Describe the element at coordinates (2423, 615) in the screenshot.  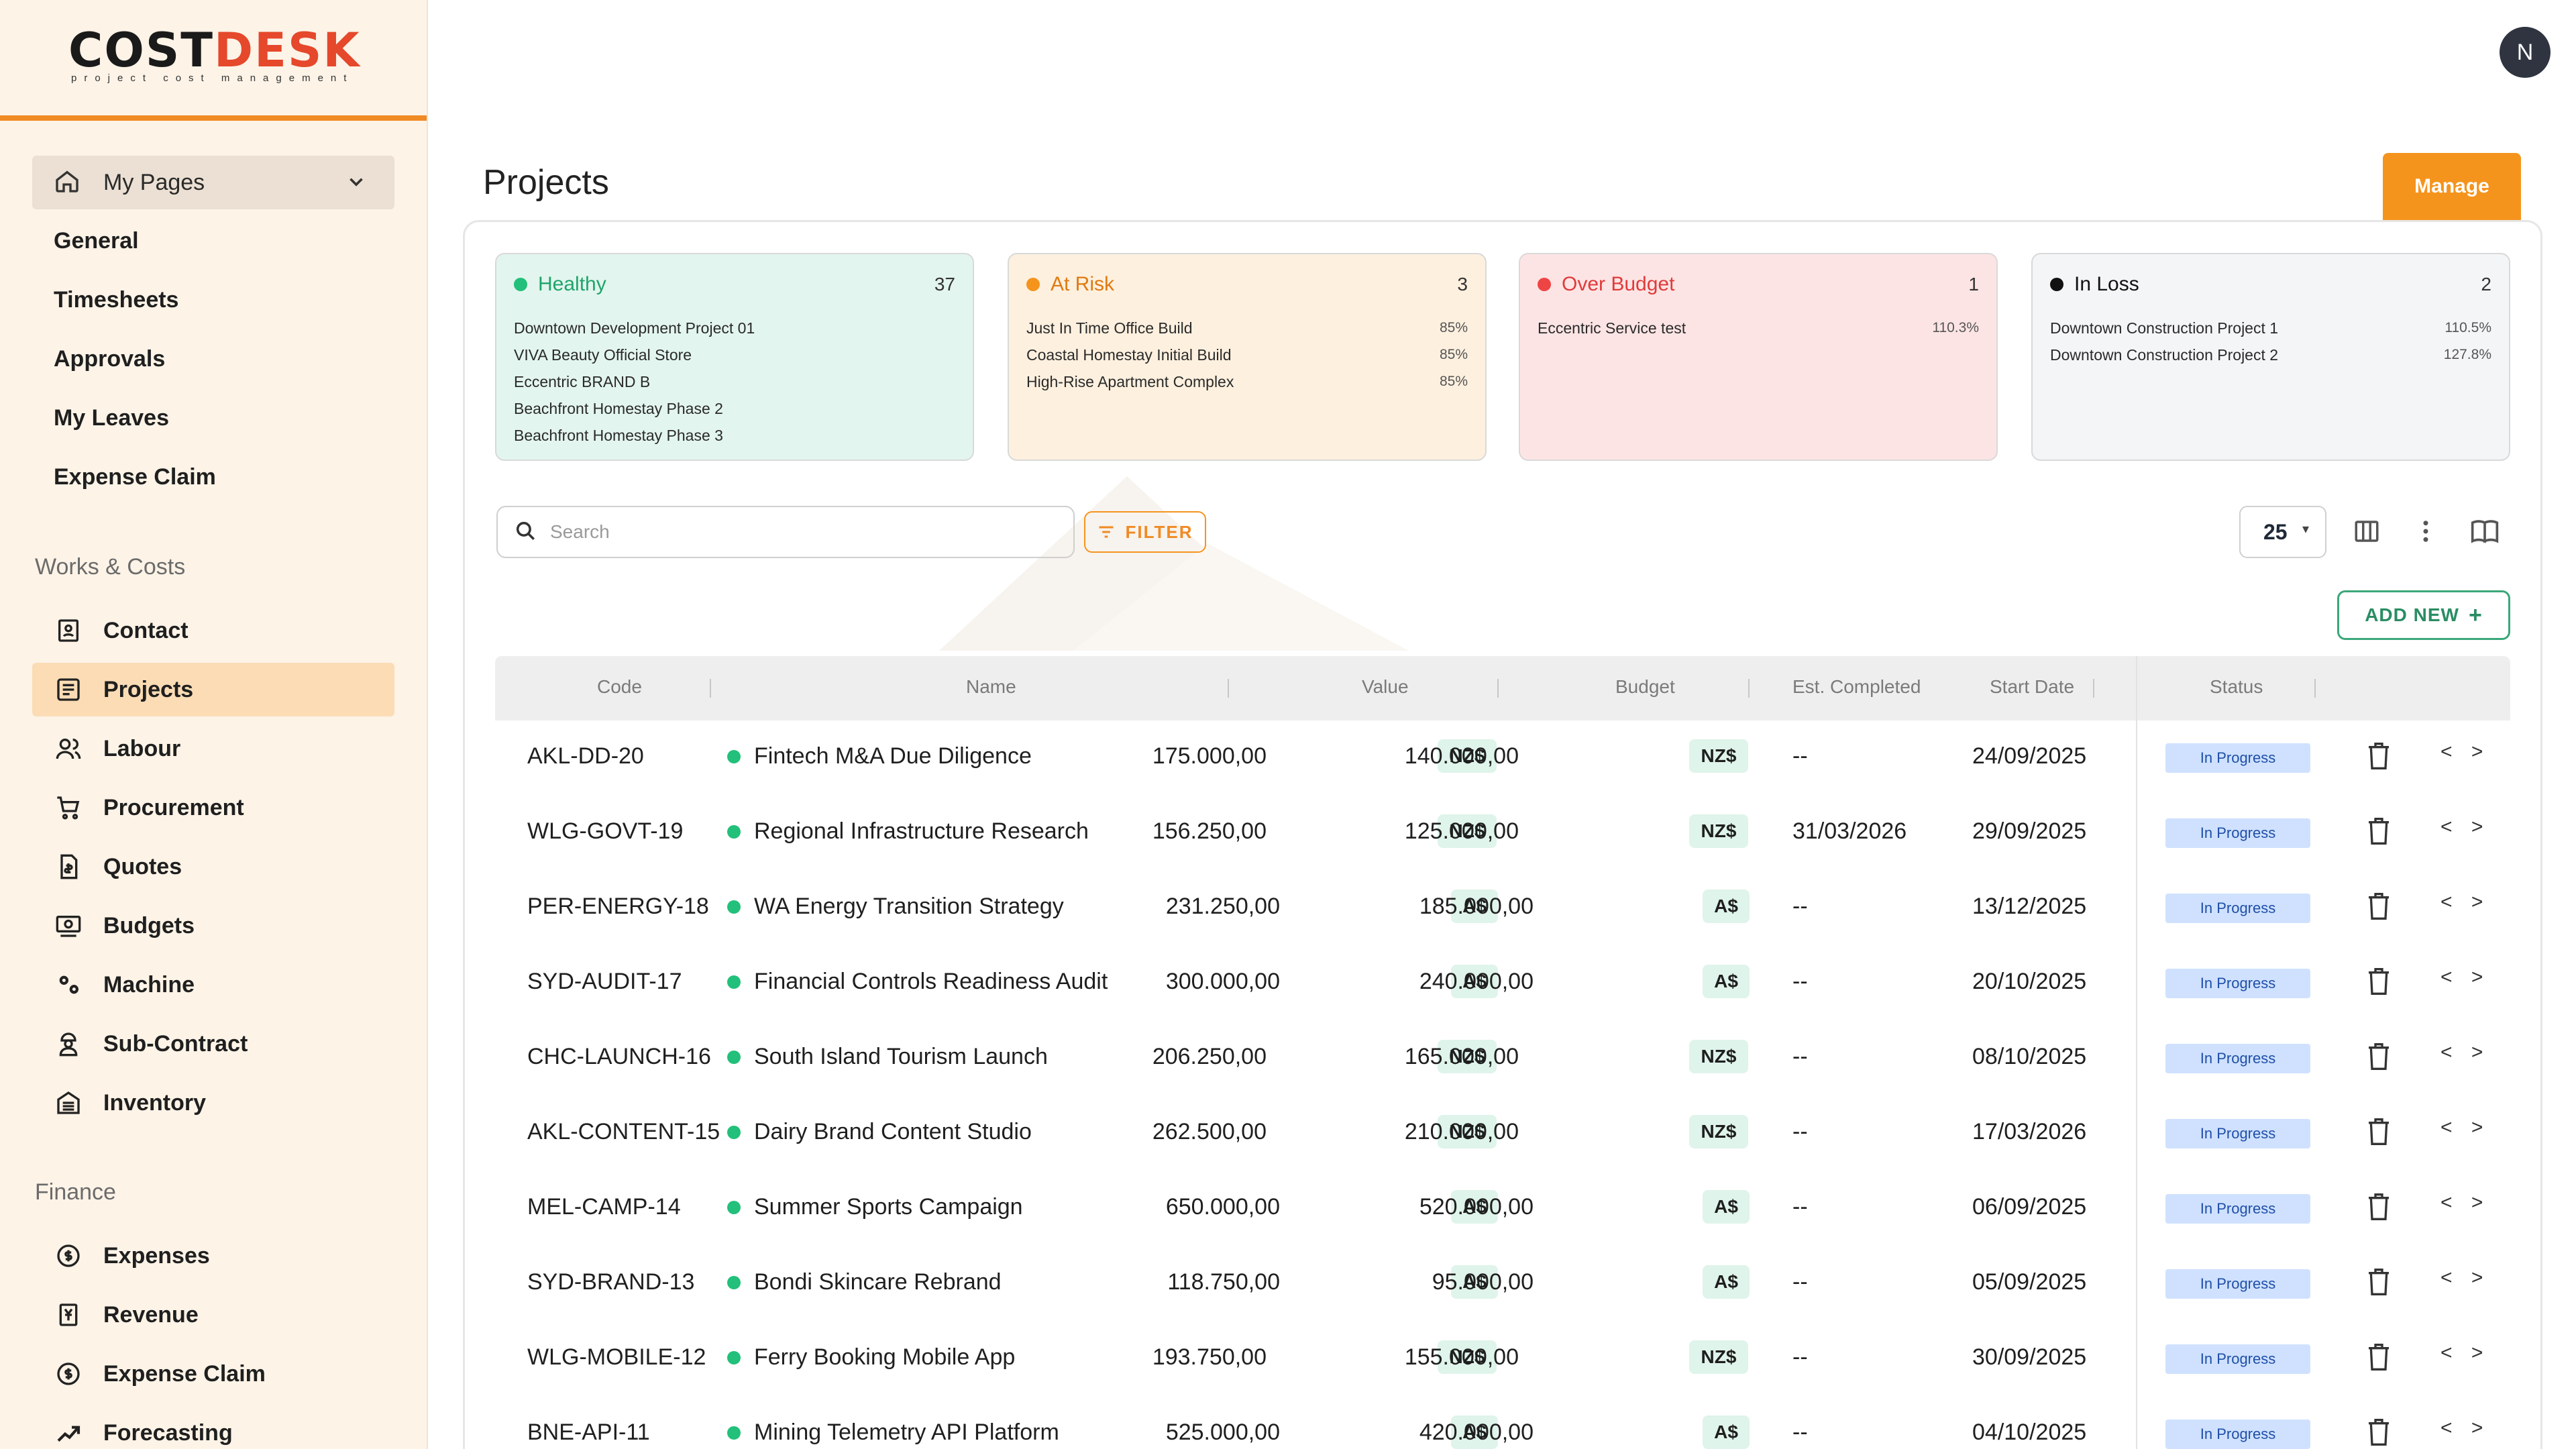
I see `add-new-button: ADD NEW +` at that location.